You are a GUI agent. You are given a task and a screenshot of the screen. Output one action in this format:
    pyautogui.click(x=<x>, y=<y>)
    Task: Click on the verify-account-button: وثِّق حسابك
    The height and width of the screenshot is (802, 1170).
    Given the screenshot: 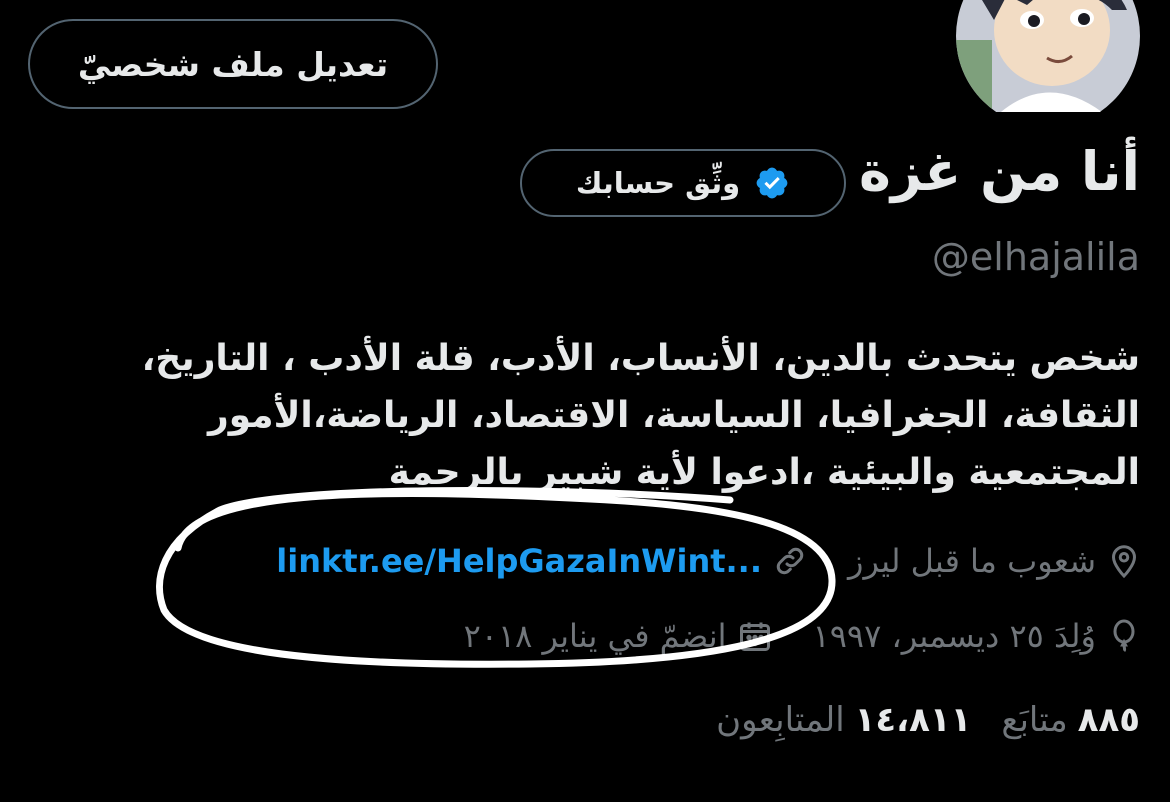 What is the action you would take?
    pyautogui.click(x=683, y=183)
    